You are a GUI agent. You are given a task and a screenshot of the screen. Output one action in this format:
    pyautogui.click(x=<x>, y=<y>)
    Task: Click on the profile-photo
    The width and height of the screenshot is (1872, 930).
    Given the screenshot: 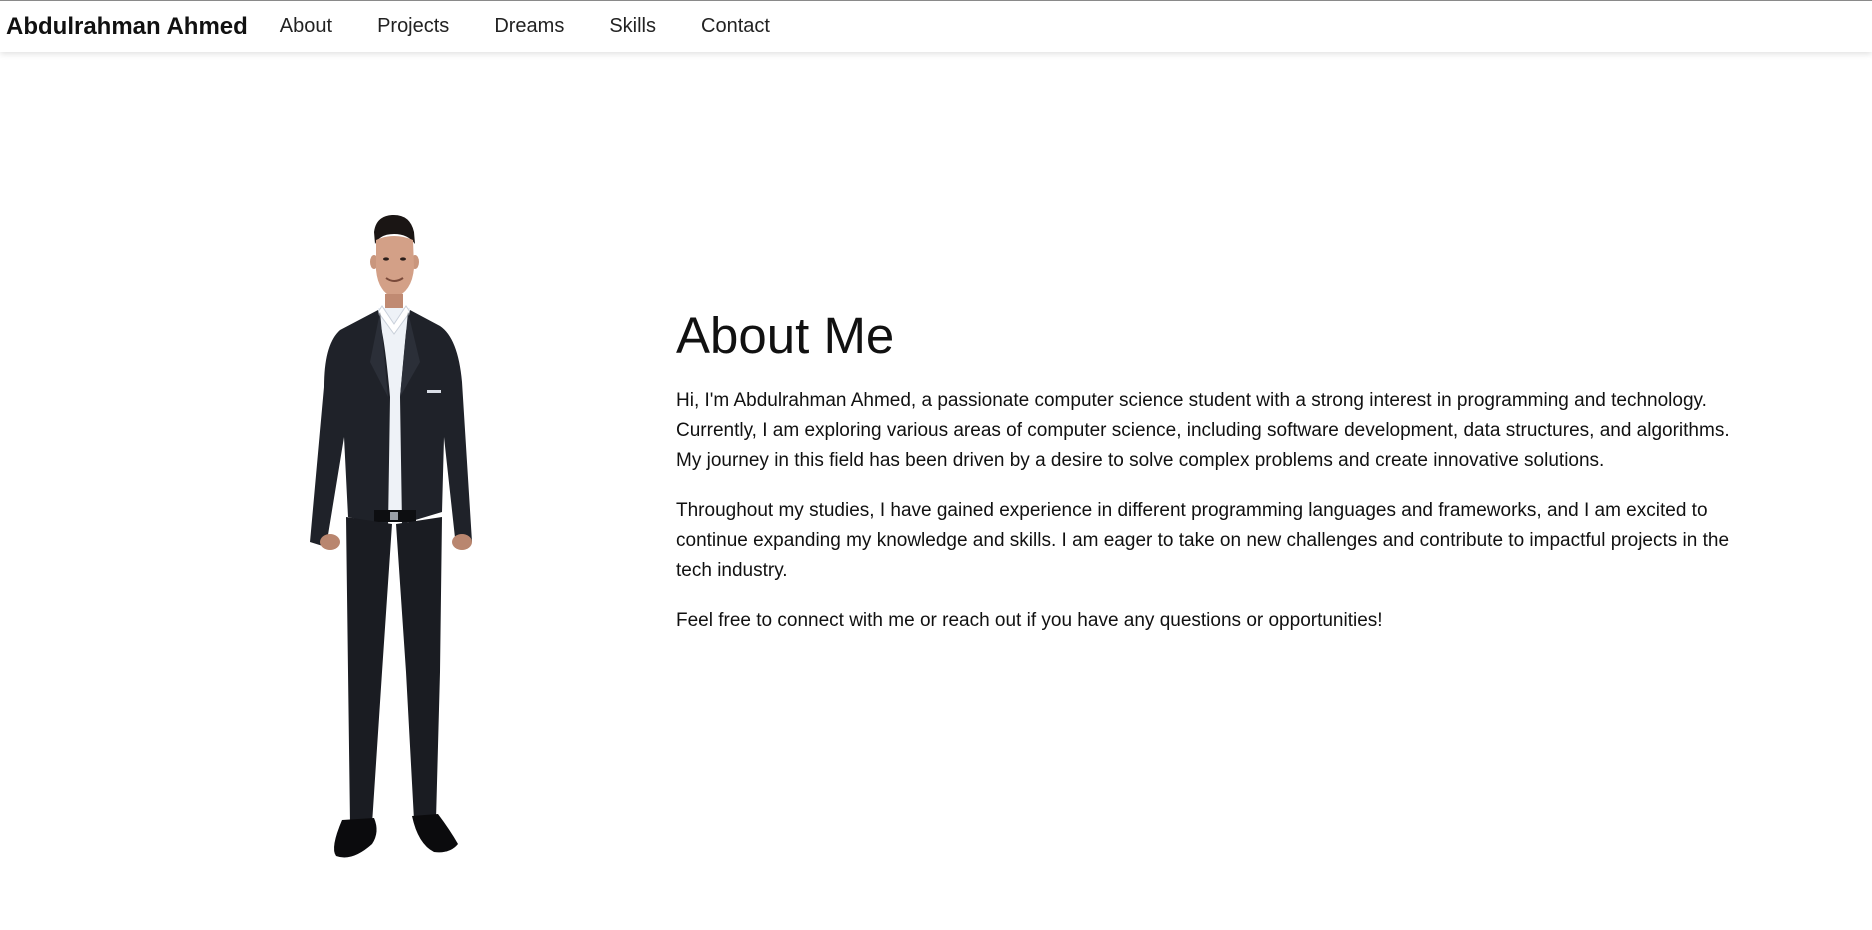 What is the action you would take?
    pyautogui.click(x=391, y=536)
    